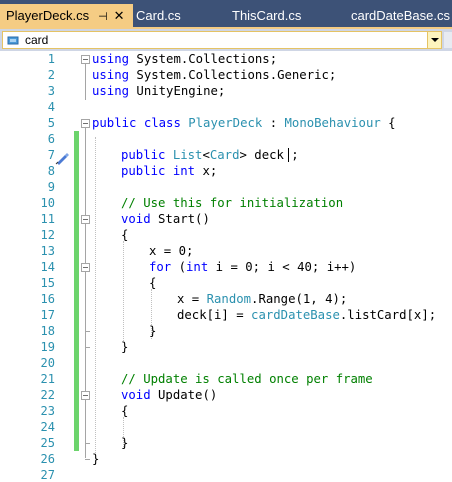 This screenshot has width=452, height=482. What do you see at coordinates (192, 299) in the screenshot?
I see `code-text: x =` at bounding box center [192, 299].